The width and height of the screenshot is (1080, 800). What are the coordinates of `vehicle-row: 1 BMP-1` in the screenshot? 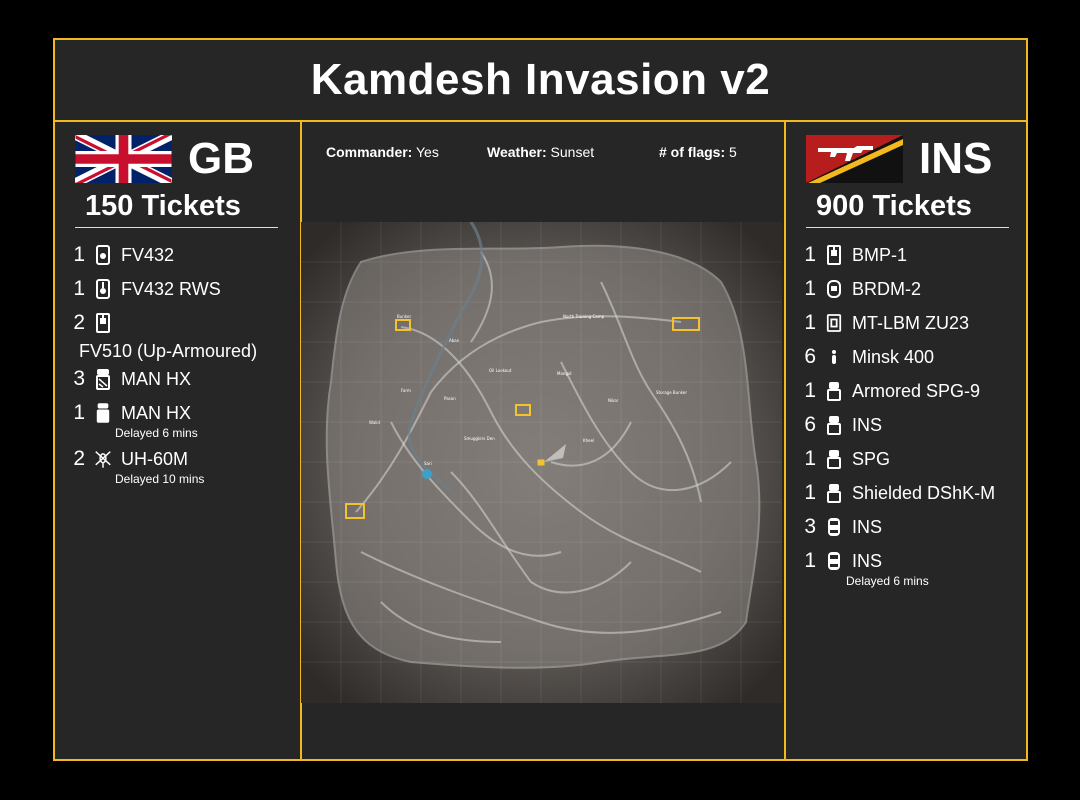 It's located at (906, 255).